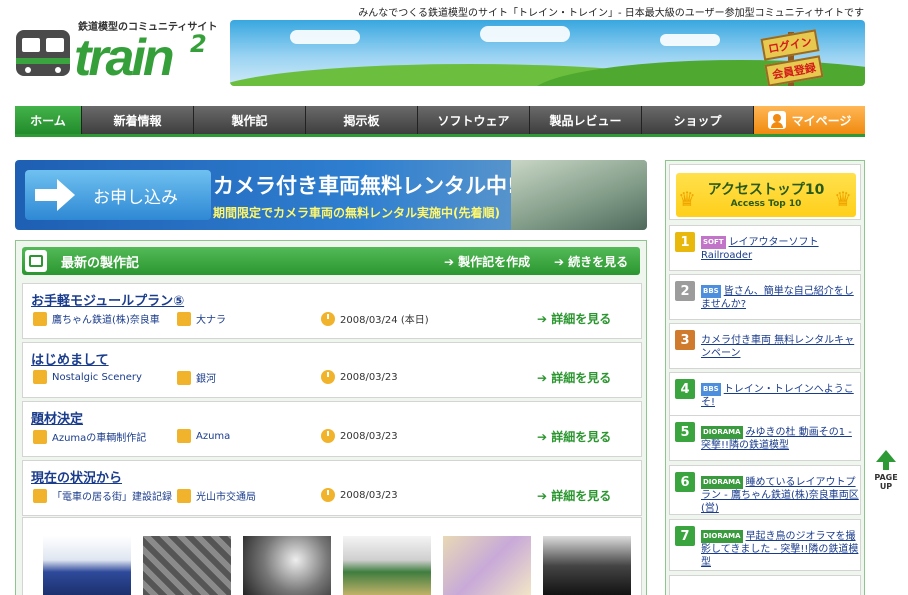 Image resolution: width=908 pixels, height=595 pixels. I want to click on nav-tab-shop: ショップ, so click(698, 120).